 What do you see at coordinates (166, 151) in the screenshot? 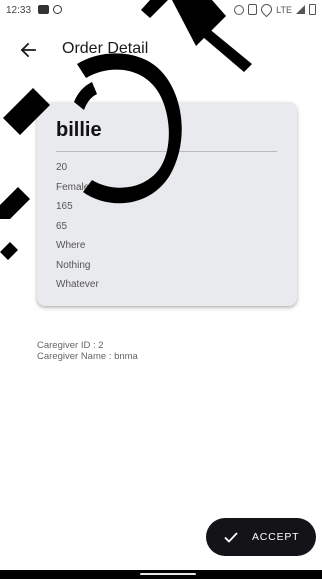
I see `card-divider` at bounding box center [166, 151].